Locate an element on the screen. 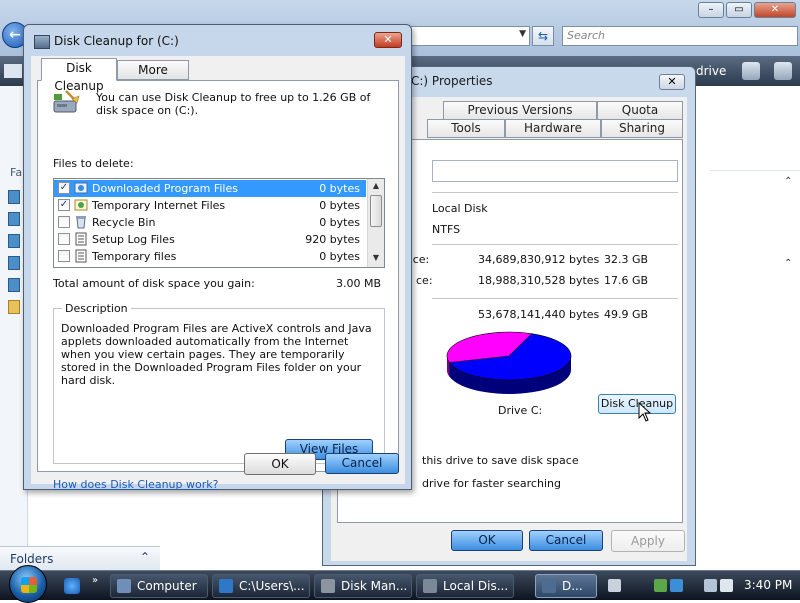  list-item: Setup Log Files 920 bytes is located at coordinates (210, 239).